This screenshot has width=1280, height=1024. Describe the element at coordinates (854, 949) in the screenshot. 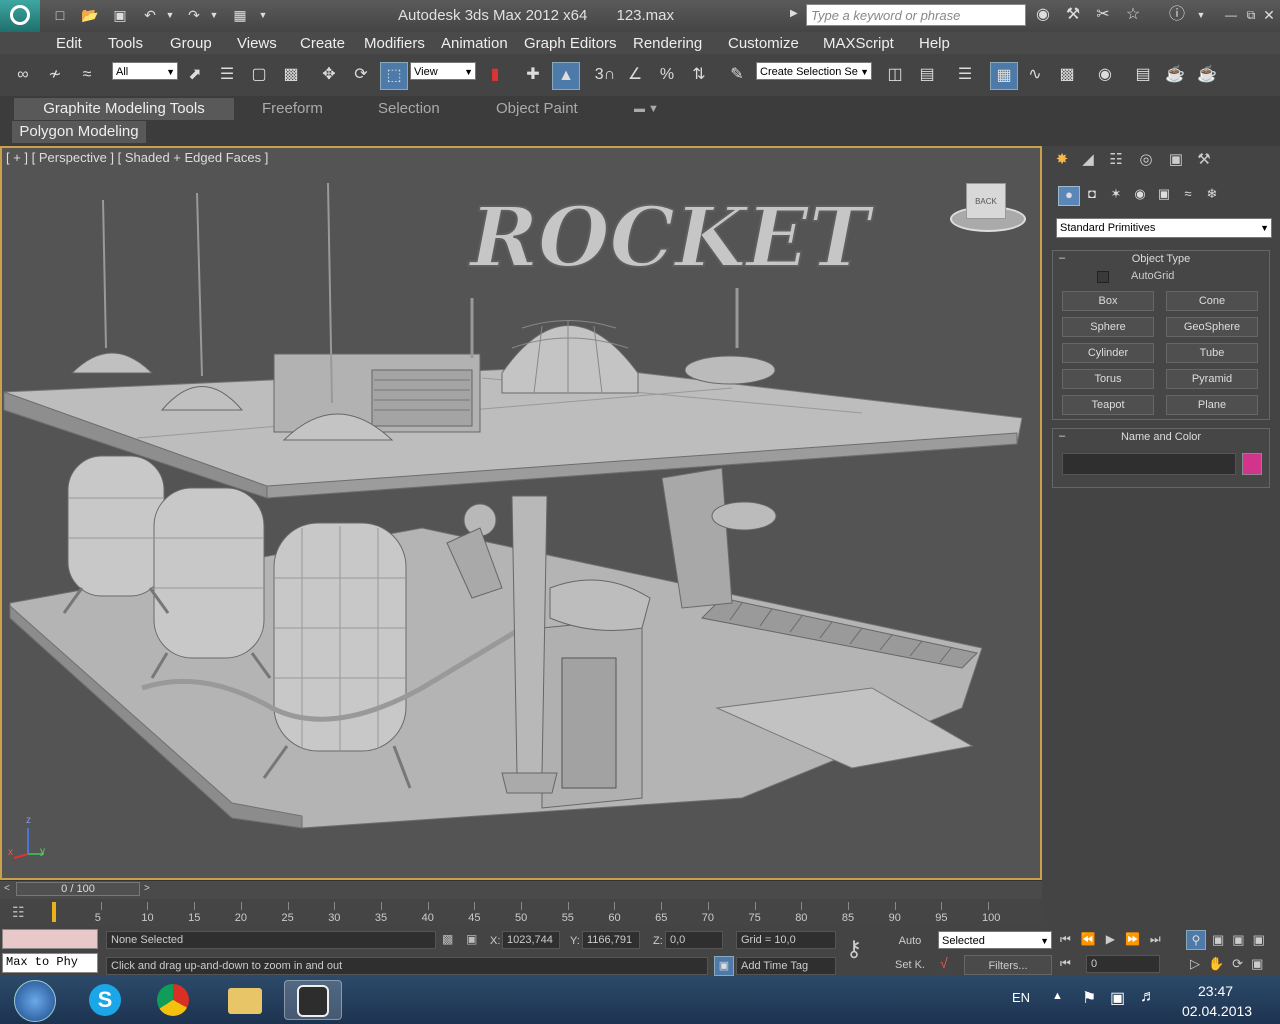

I see `set-key-icon: ⚷` at that location.